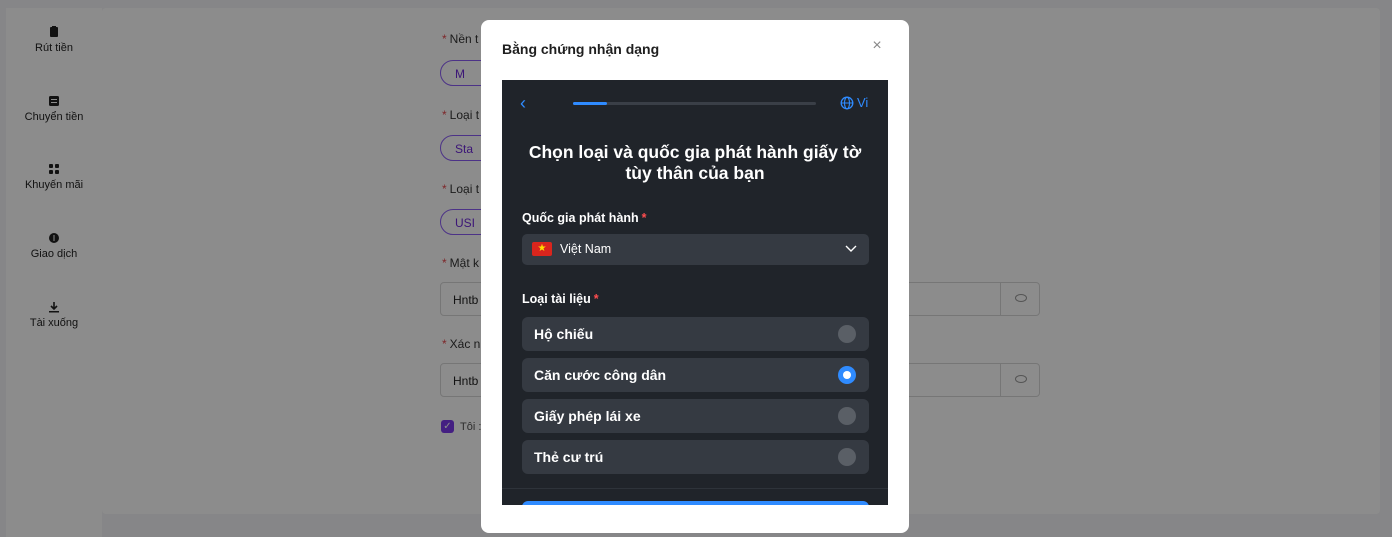 This screenshot has height=537, width=1392. What do you see at coordinates (581, 49) in the screenshot?
I see `modal-title: Bằng chứng nhận dạng` at bounding box center [581, 49].